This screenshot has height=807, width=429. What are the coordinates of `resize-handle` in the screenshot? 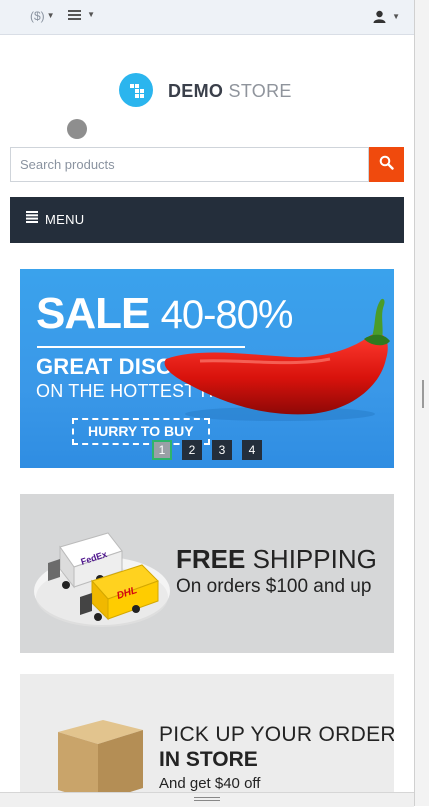 It's located at (207, 799).